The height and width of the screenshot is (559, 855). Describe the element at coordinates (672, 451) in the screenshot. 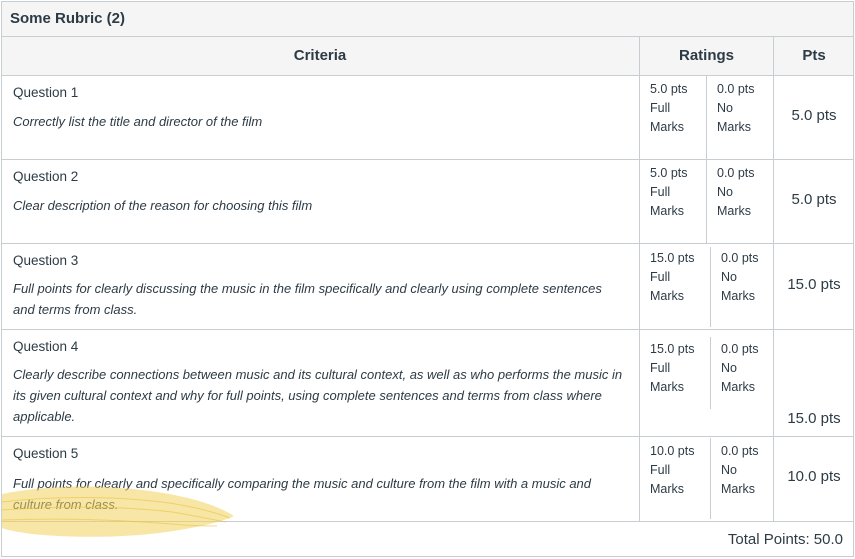

I see `rating-points: 10.0 pts` at that location.